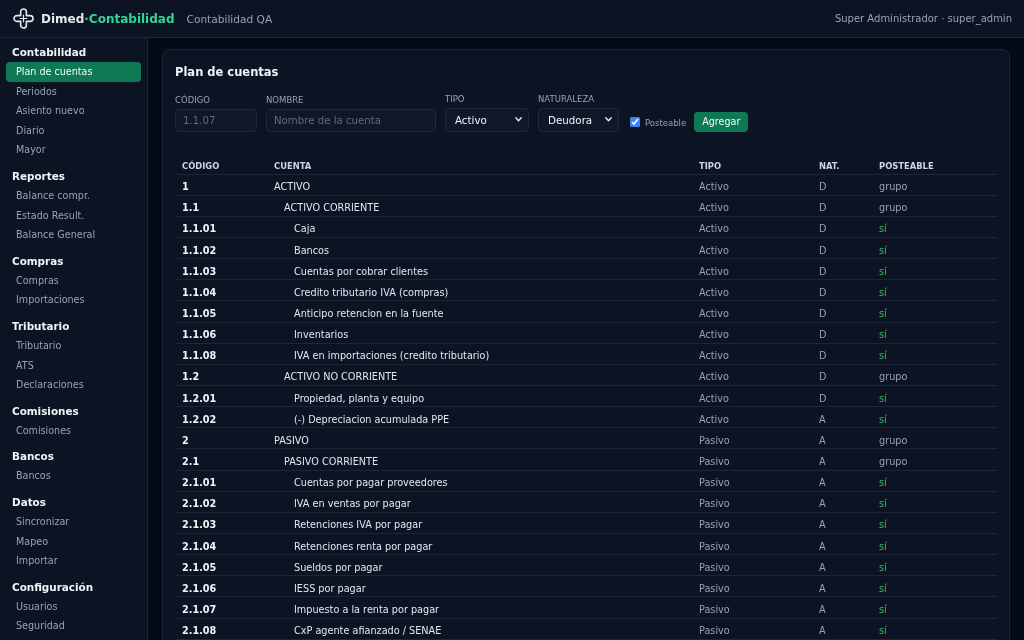 This screenshot has width=1024, height=640. What do you see at coordinates (199, 398) in the screenshot?
I see `account-code: 1.2.01` at bounding box center [199, 398].